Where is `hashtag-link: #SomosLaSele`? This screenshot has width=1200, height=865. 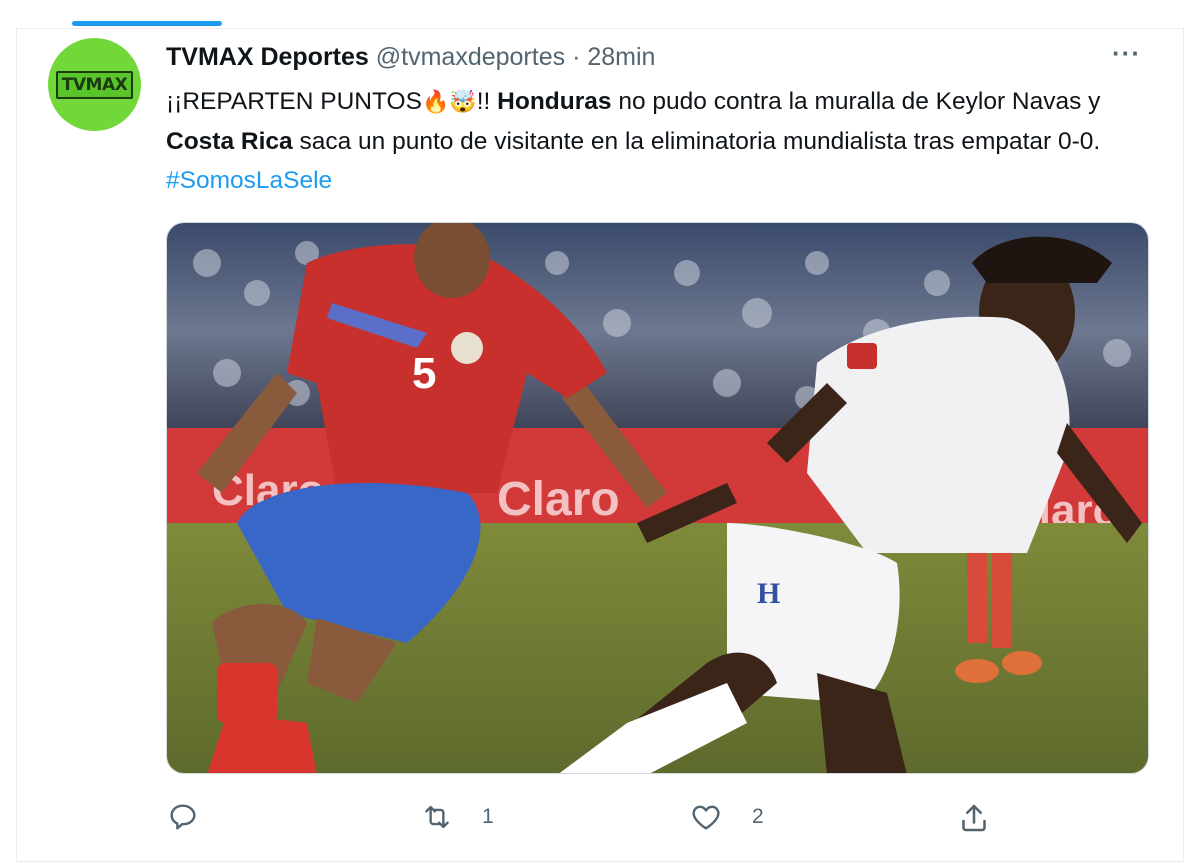
hashtag-link: #SomosLaSele is located at coordinates (249, 180).